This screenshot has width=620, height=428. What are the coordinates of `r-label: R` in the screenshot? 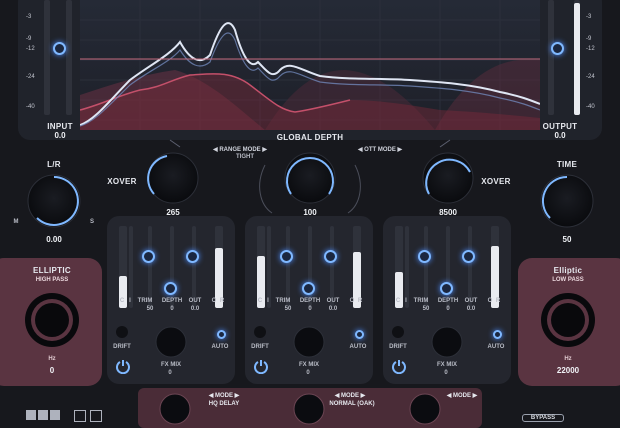 It's located at (222, 301).